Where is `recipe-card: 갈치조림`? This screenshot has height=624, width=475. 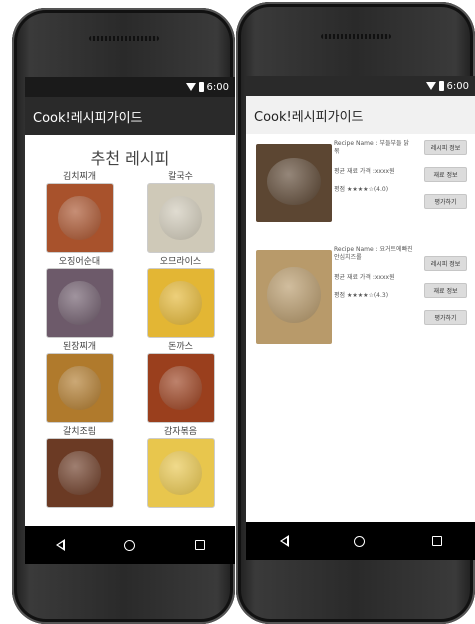
recipe-card: 갈치조림 is located at coordinates (79, 467).